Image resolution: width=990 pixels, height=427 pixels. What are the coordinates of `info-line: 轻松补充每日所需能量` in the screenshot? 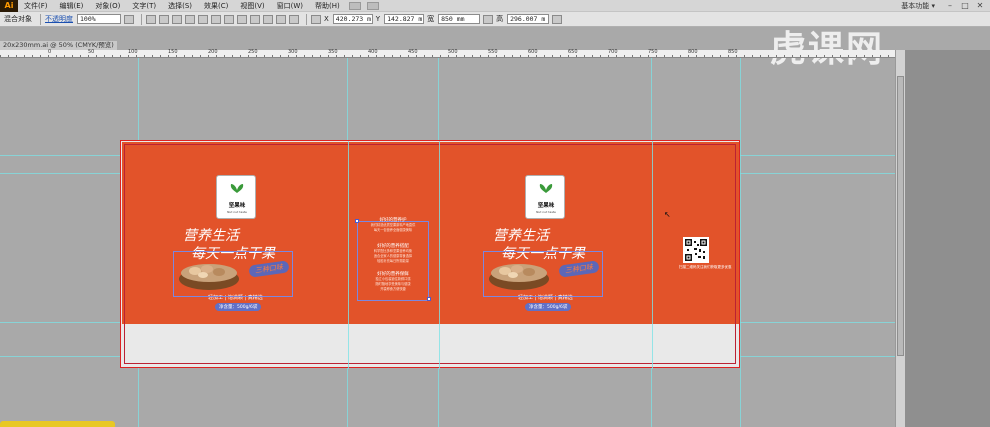 It's located at (393, 261).